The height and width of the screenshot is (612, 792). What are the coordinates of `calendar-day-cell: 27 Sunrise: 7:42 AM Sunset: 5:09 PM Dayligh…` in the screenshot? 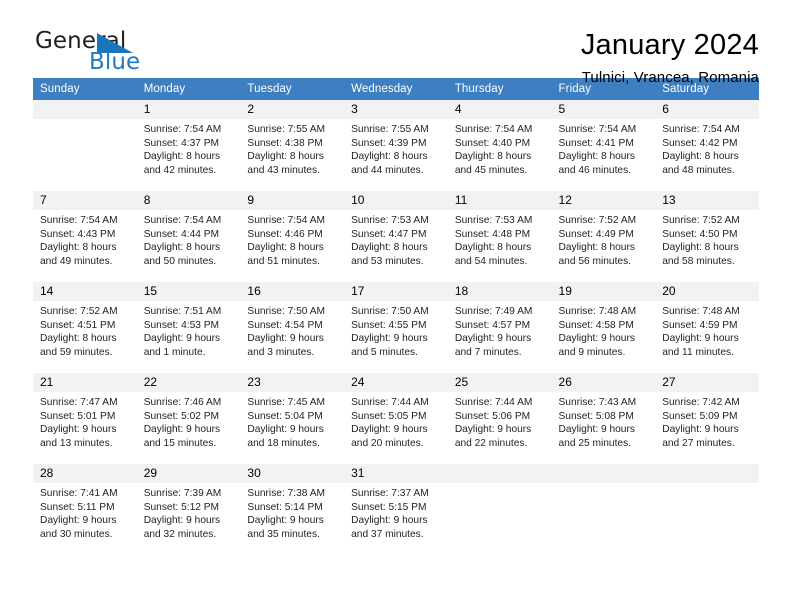 It's located at (707, 418).